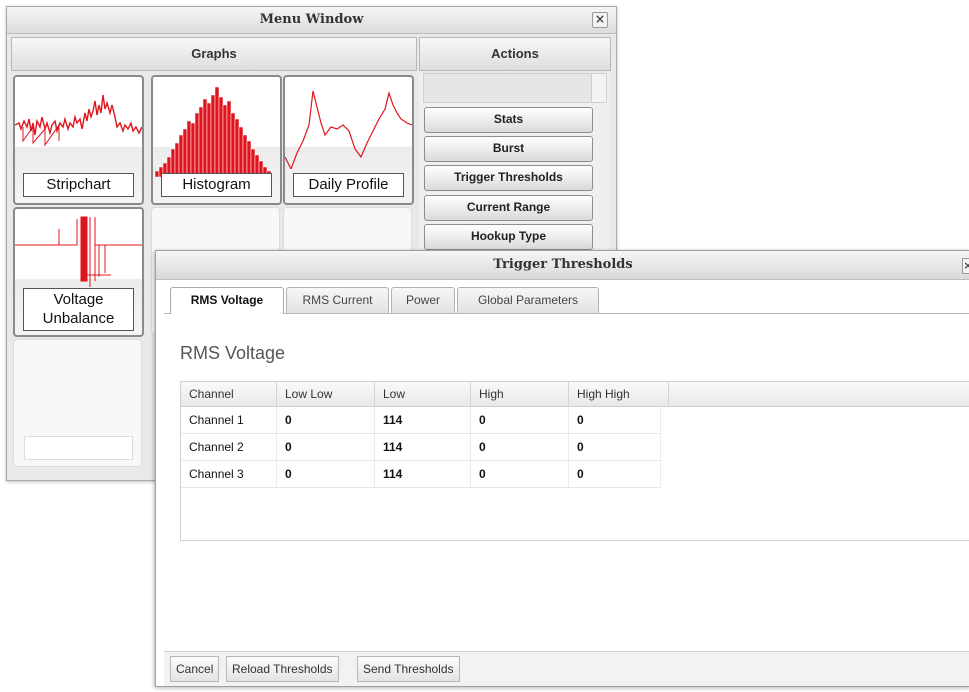 The image size is (969, 692). I want to click on tile-label: Voltage Unbalance, so click(78, 309).